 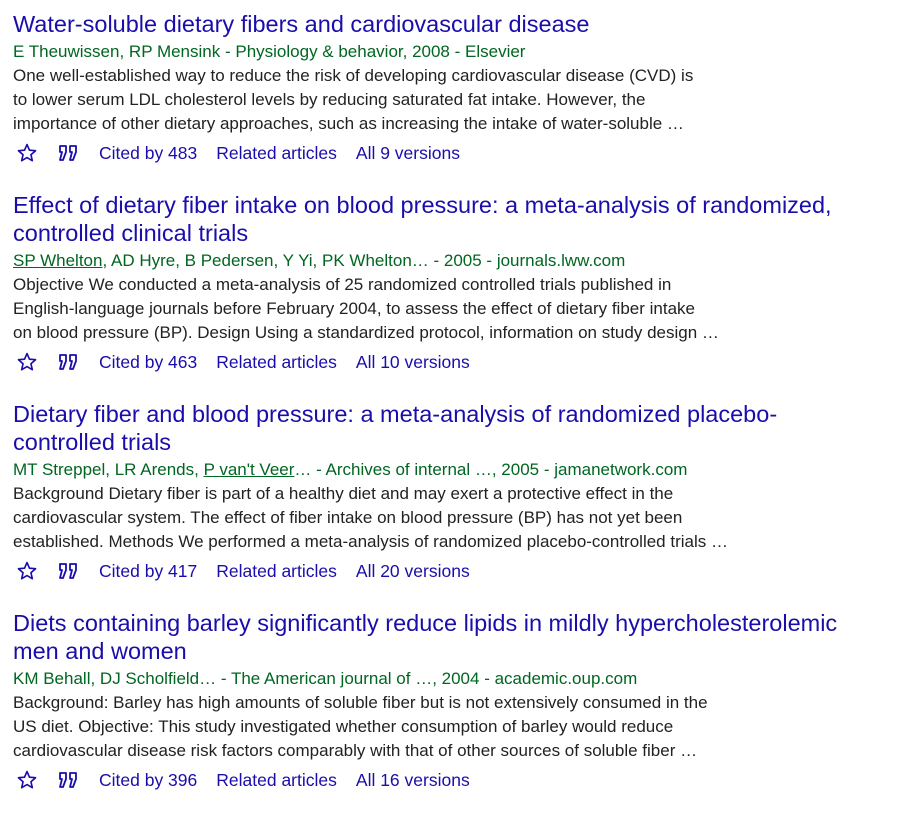 I want to click on all-versions-link: All 10 versions, so click(x=413, y=362).